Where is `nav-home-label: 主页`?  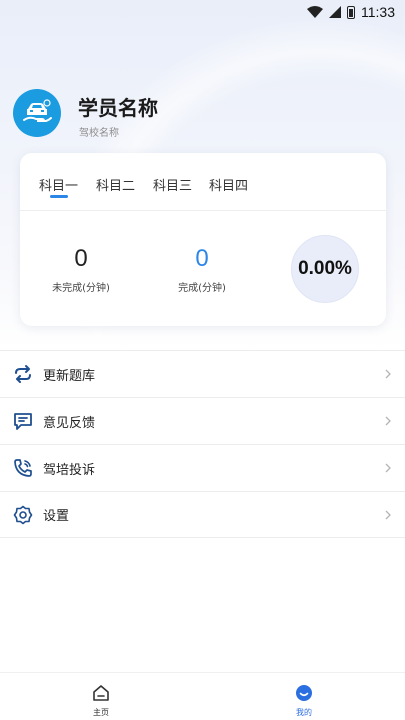 nav-home-label: 主页 is located at coordinates (101, 712).